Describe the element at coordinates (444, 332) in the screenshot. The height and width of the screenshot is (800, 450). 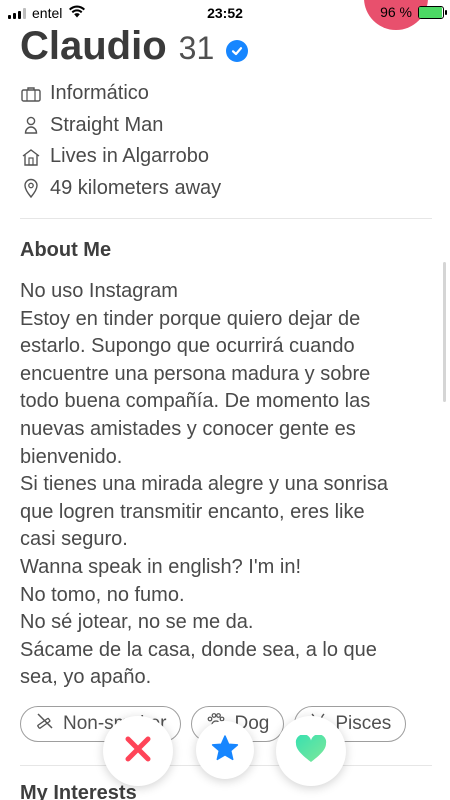
I see `scrollbar` at that location.